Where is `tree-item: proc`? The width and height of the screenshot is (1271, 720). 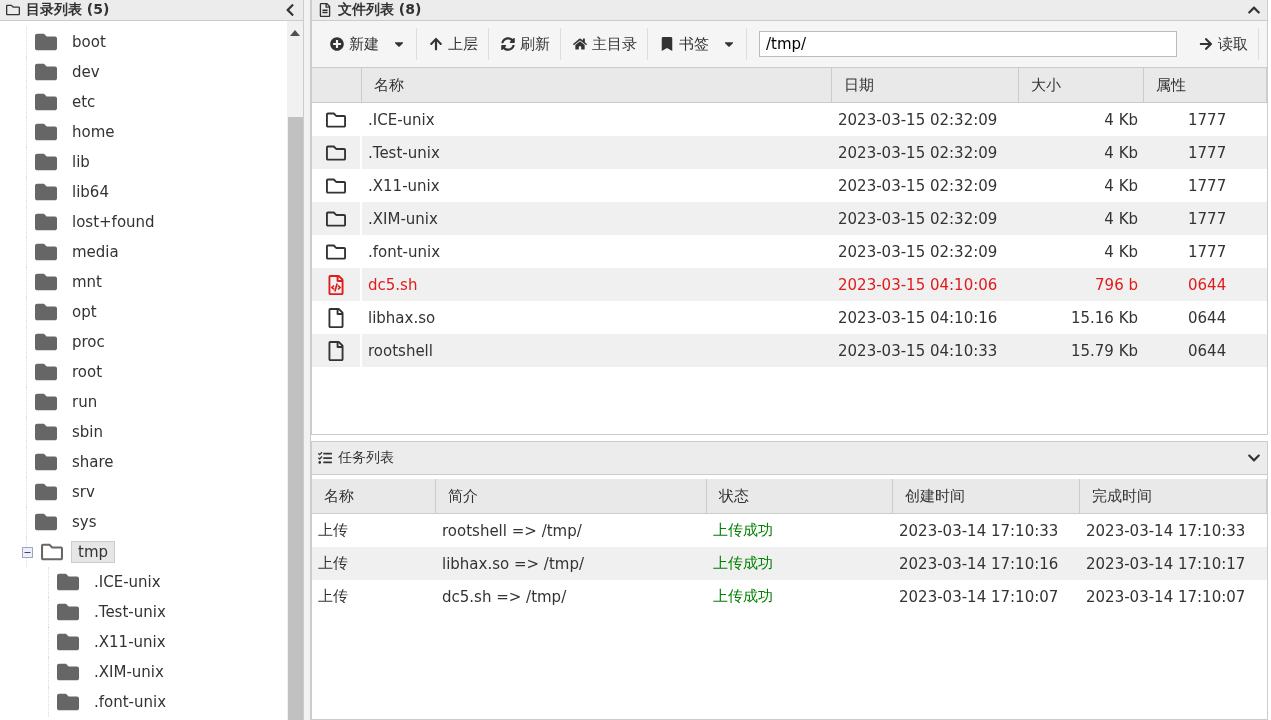 tree-item: proc is located at coordinates (88, 342).